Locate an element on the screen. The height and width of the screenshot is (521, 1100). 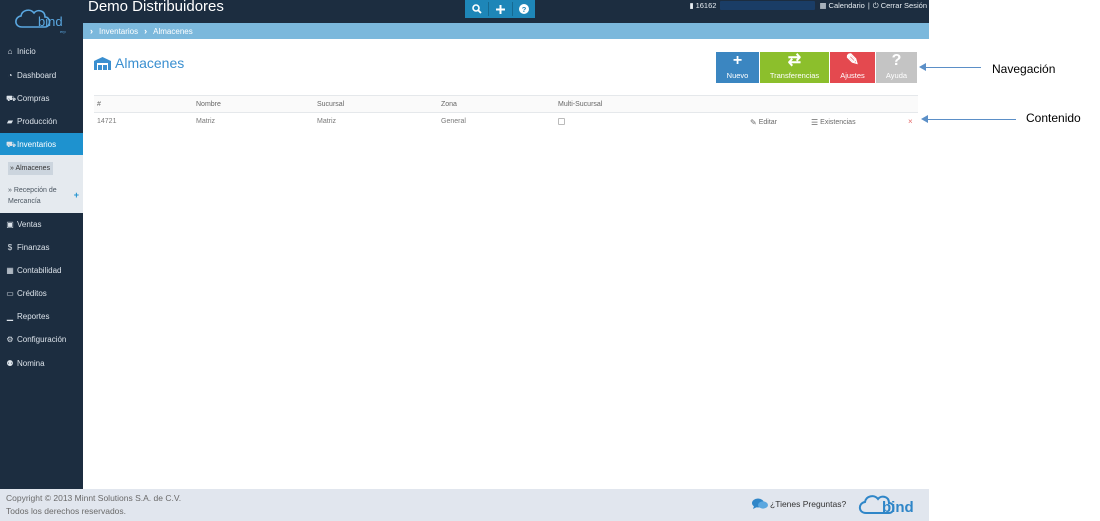
sidebar-item-label: Créditos is located at coordinates (32, 293).